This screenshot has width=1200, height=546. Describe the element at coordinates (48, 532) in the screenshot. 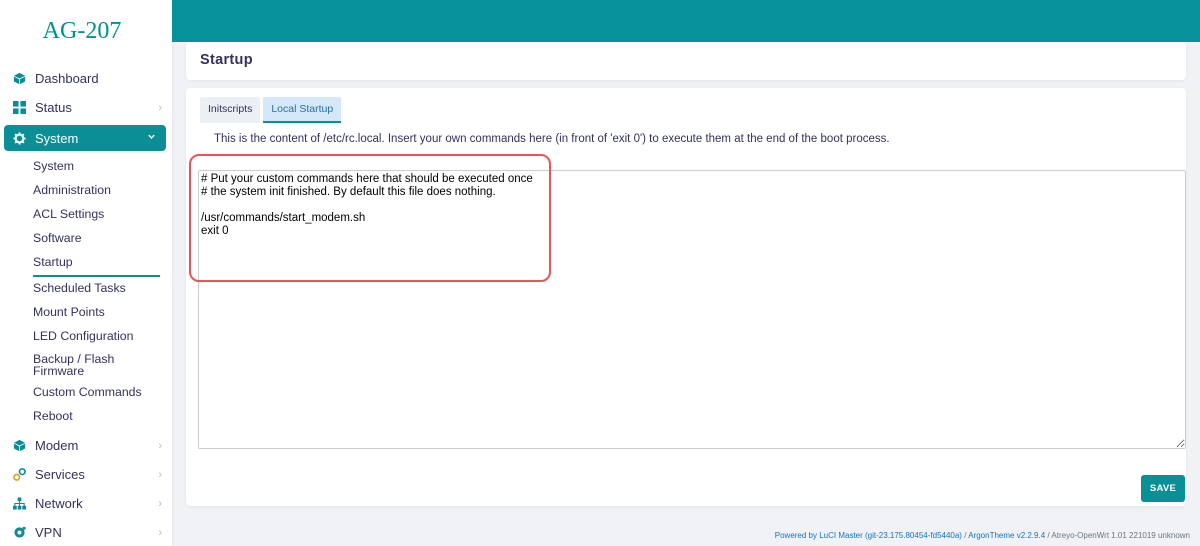

I see `sidebar-item-label: VPN` at that location.